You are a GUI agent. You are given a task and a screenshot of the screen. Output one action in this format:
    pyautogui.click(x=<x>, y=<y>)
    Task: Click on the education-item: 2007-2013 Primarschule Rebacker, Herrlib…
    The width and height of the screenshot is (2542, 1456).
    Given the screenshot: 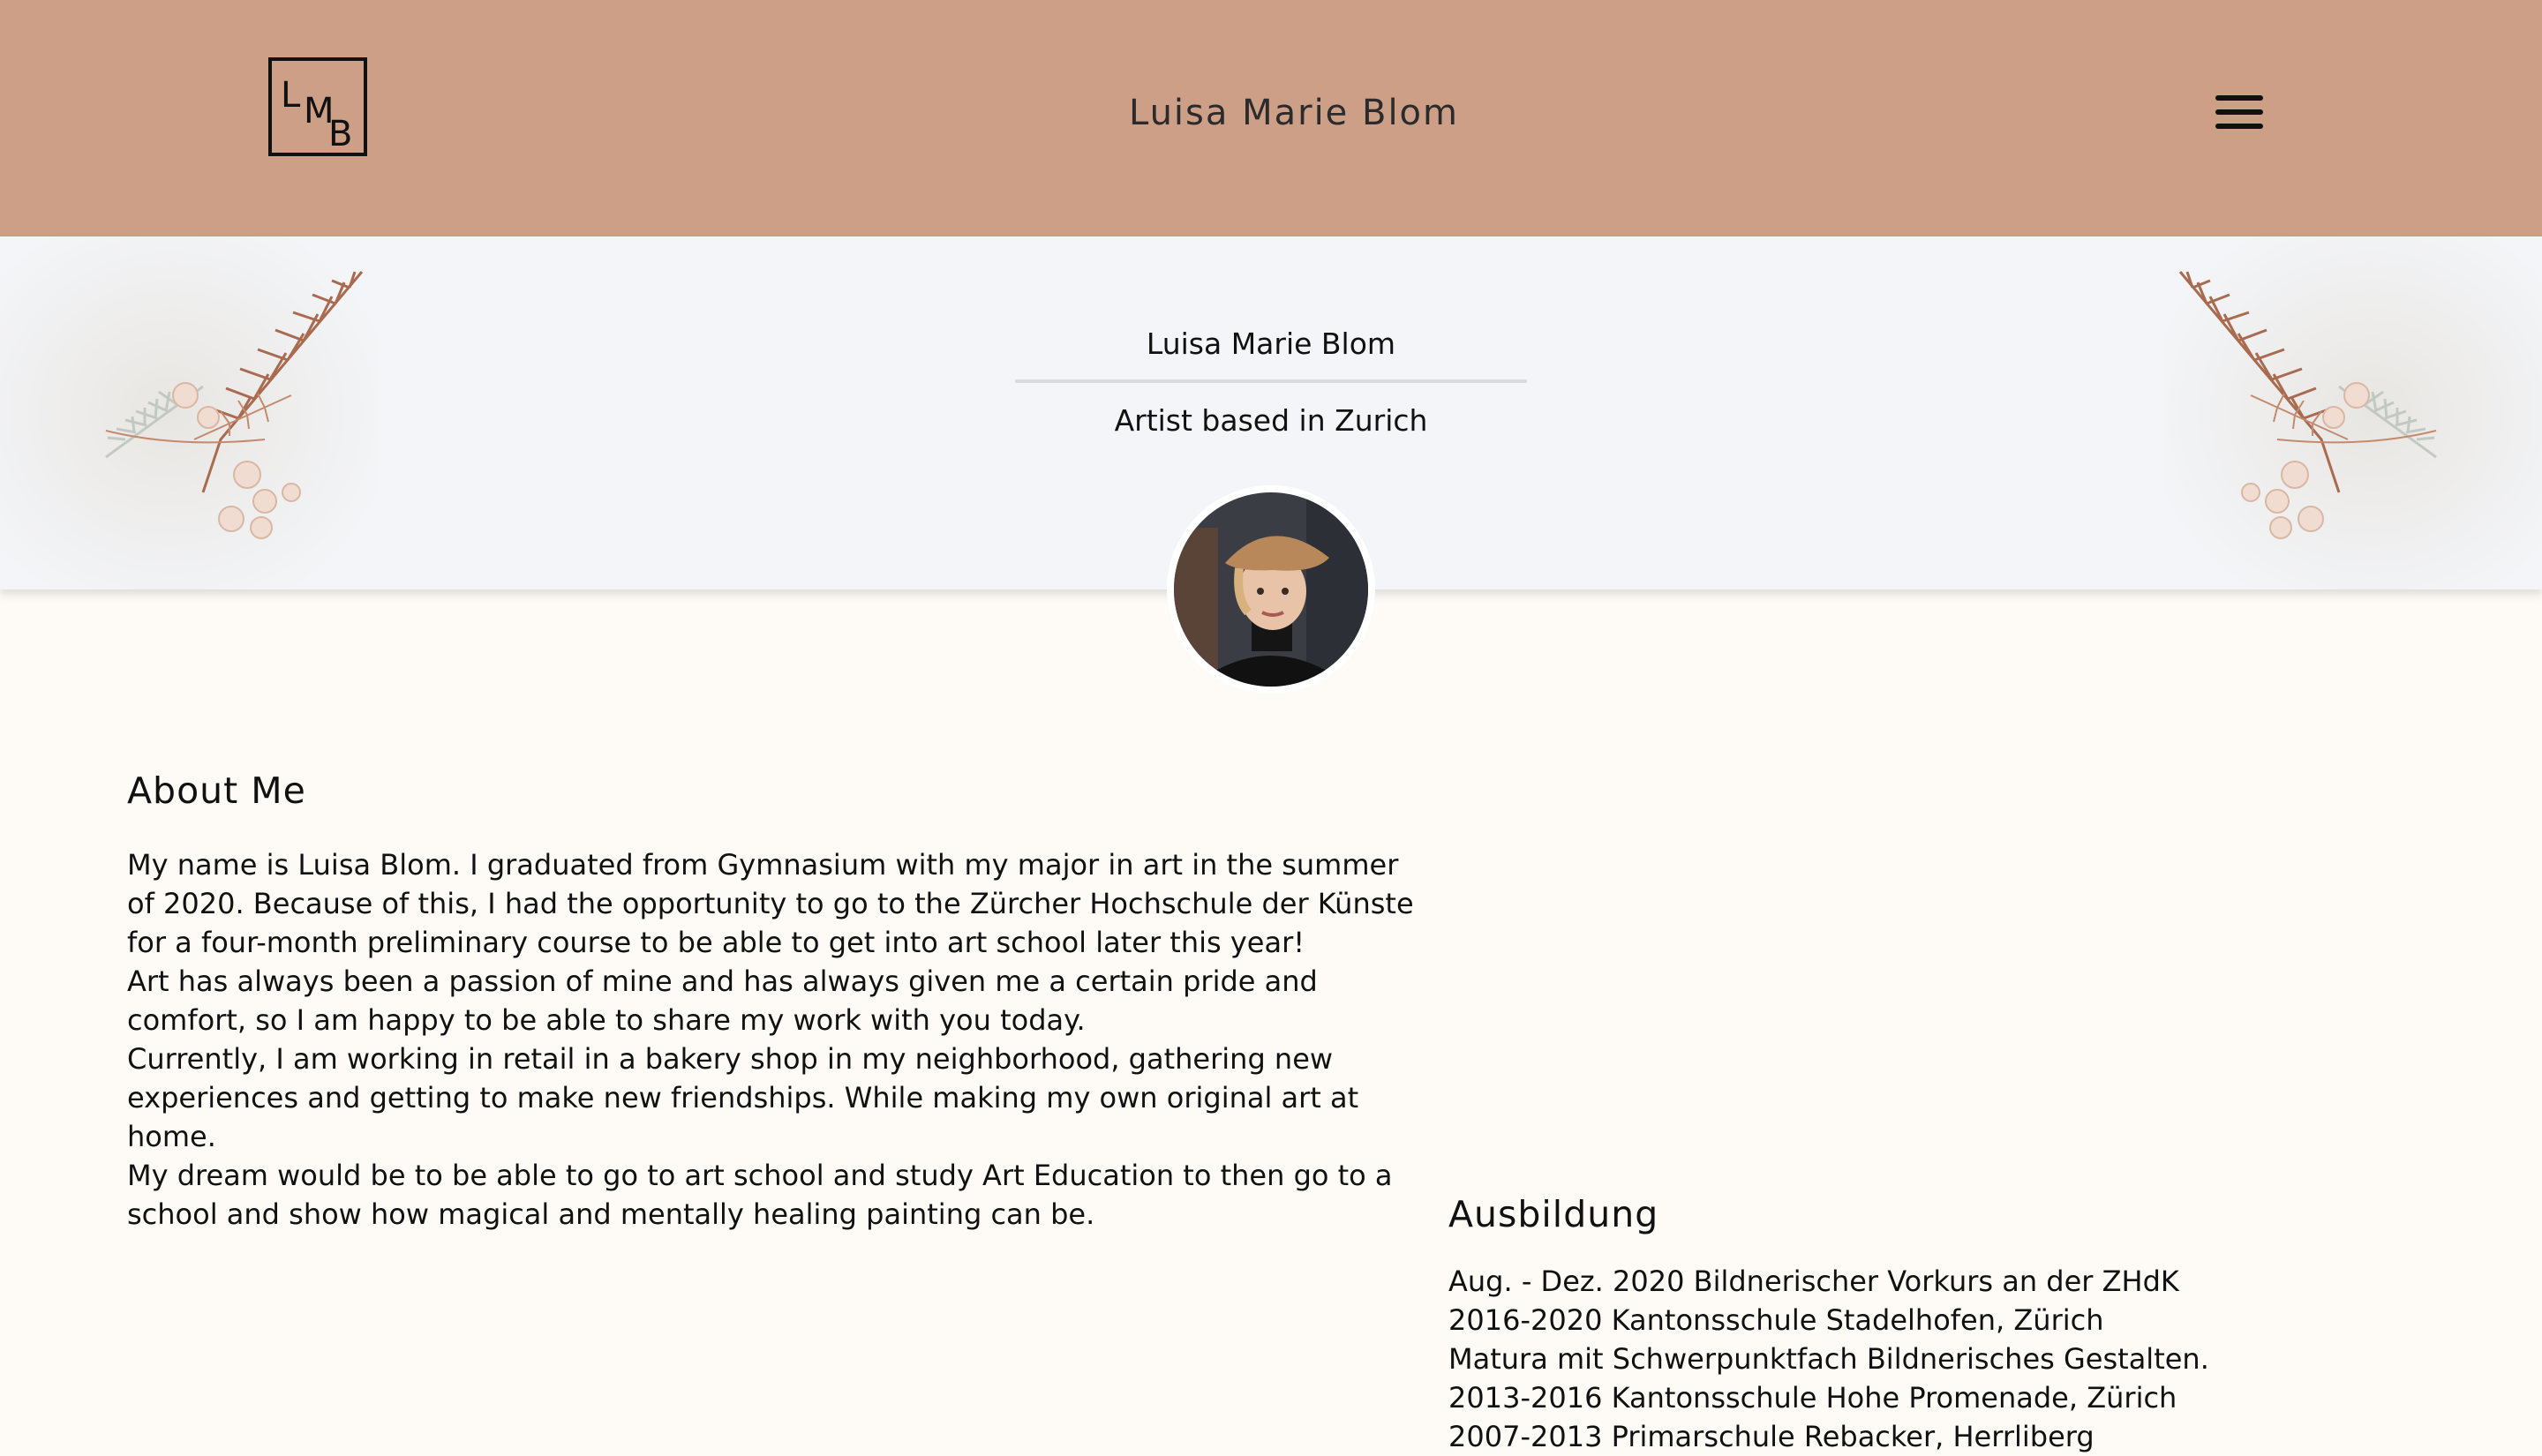 What is the action you would take?
    pyautogui.click(x=1771, y=1436)
    